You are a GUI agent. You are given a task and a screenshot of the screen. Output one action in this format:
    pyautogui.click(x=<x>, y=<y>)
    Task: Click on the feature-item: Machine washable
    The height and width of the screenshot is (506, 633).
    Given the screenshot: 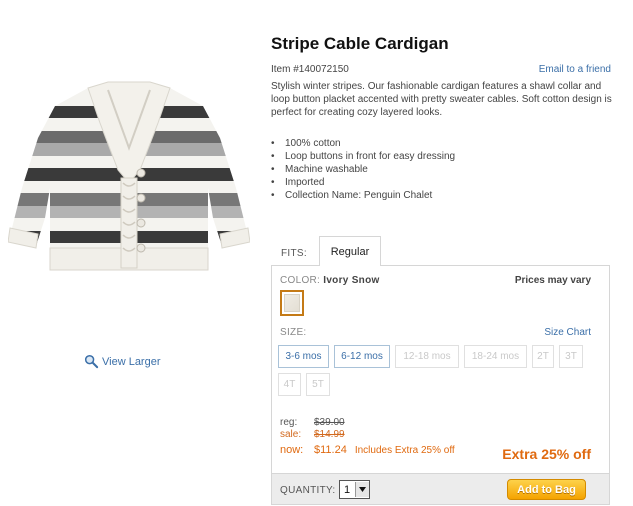 What is the action you would take?
    pyautogui.click(x=363, y=169)
    